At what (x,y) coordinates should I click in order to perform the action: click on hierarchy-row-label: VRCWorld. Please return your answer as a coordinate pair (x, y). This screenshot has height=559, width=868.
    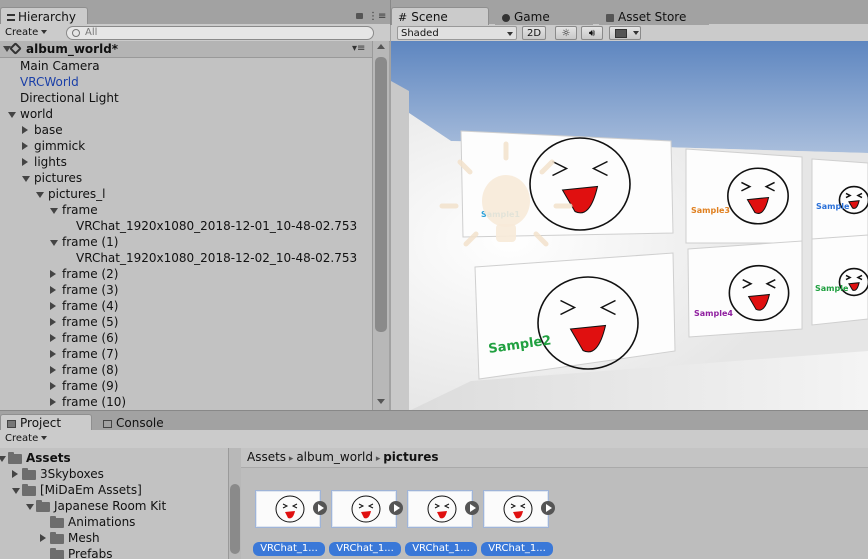
    Looking at the image, I should click on (49, 82).